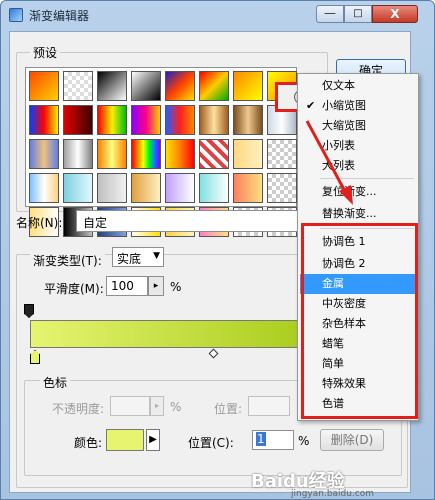 This screenshot has width=435, height=500. What do you see at coordinates (358, 14) in the screenshot?
I see `maximize-button: □` at bounding box center [358, 14].